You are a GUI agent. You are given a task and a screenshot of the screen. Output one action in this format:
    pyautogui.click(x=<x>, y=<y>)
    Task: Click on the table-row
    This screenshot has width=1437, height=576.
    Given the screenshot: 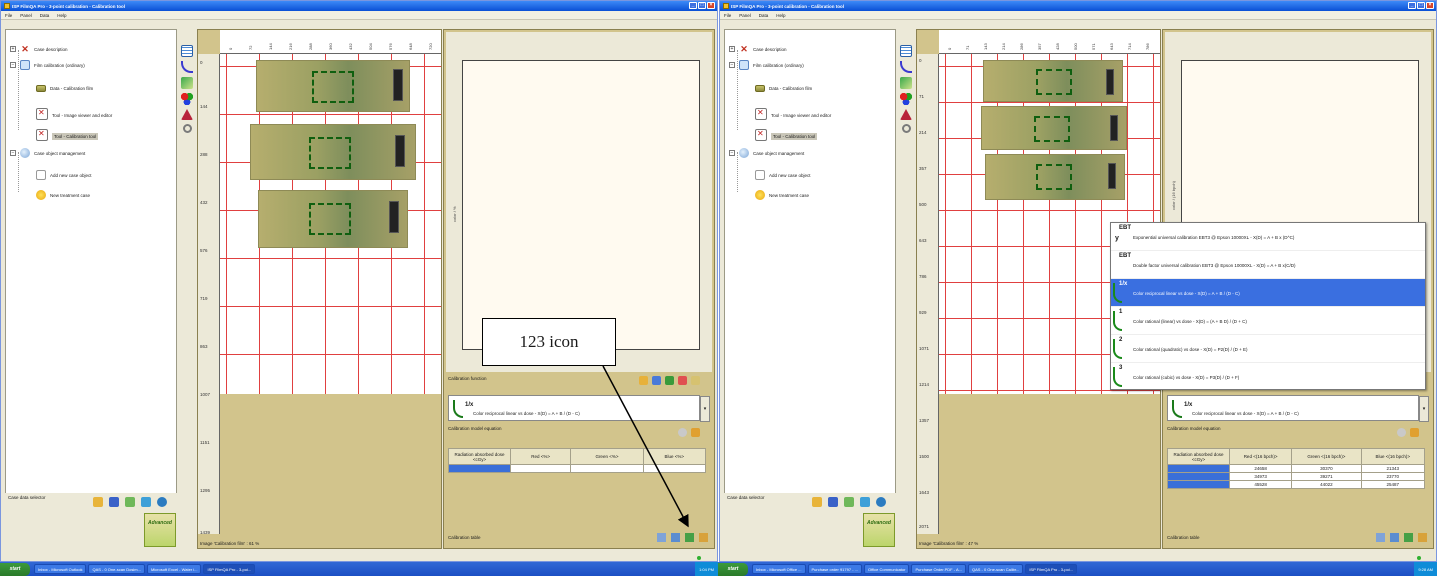 What is the action you would take?
    pyautogui.click(x=577, y=468)
    